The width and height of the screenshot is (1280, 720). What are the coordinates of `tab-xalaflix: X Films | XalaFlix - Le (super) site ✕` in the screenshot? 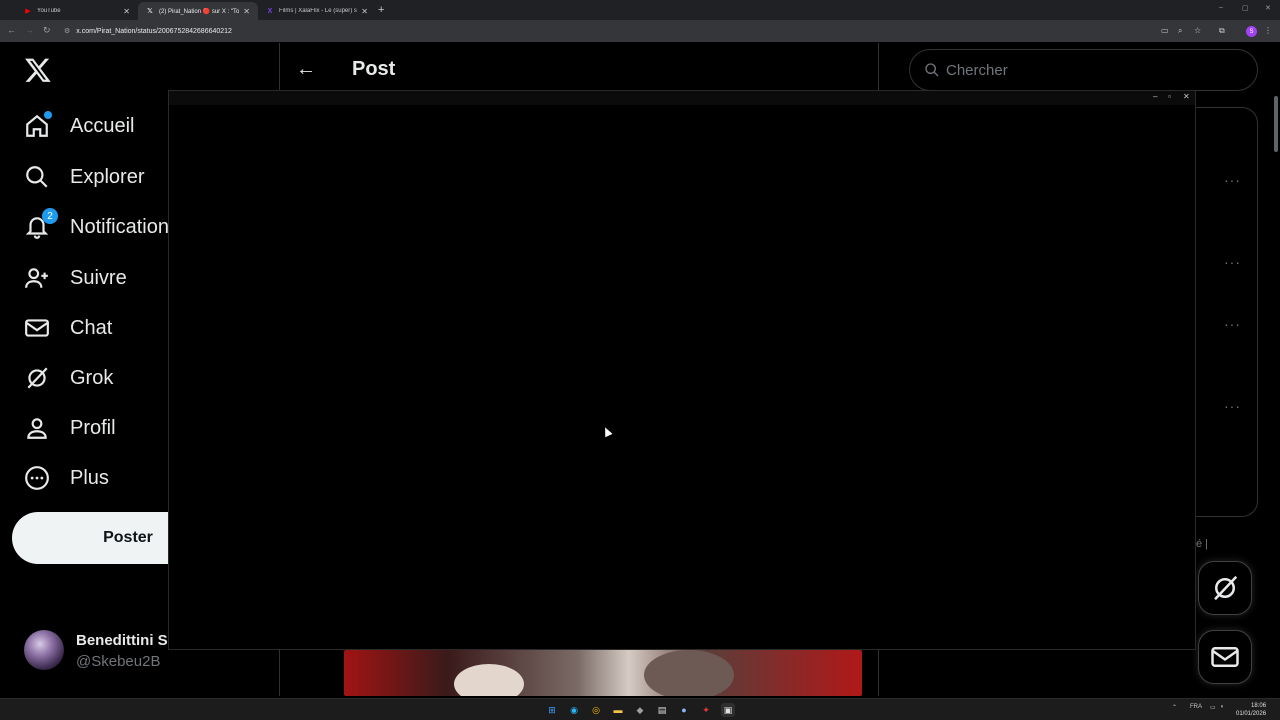 It's located at (317, 11).